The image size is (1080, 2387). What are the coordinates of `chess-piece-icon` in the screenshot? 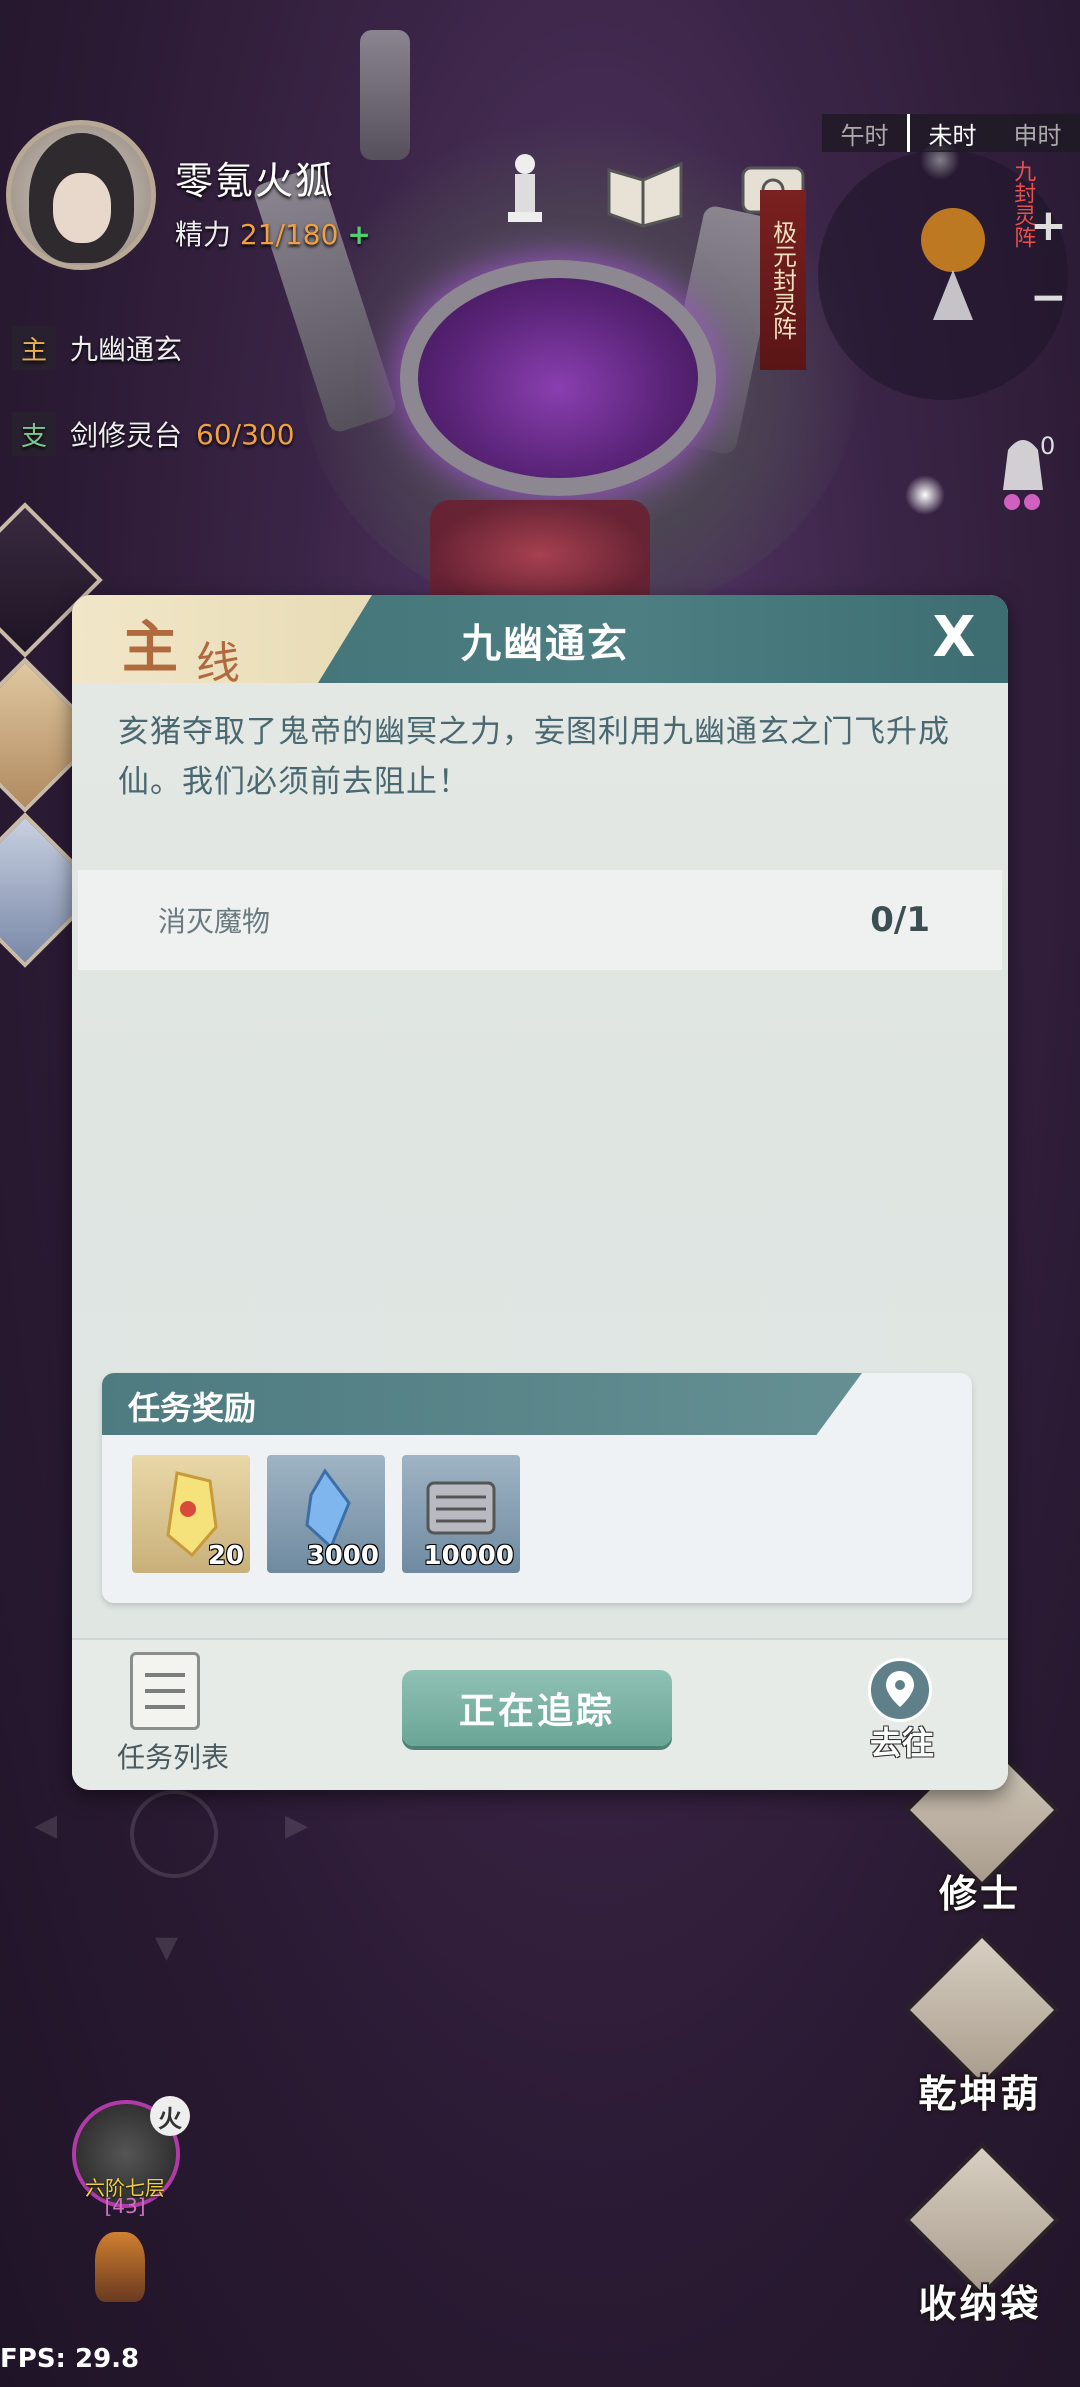 It's located at (525, 190).